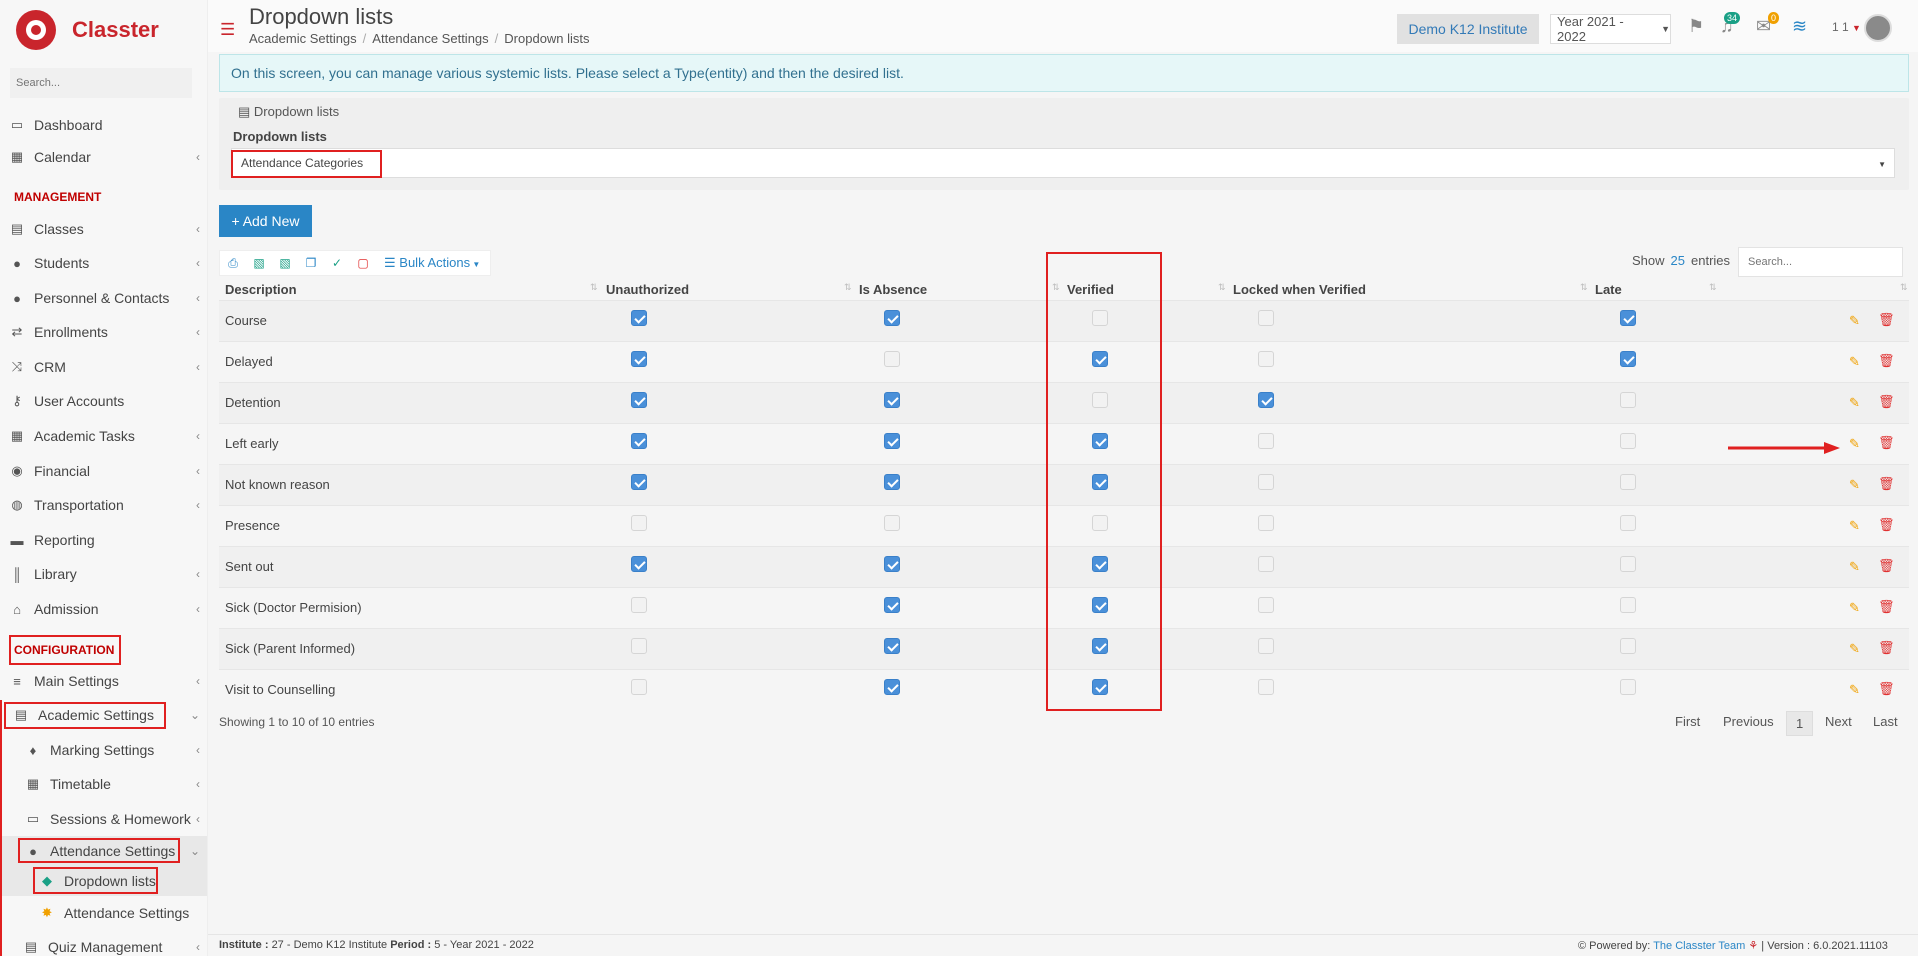 The height and width of the screenshot is (956, 1918). Describe the element at coordinates (1610, 29) in the screenshot. I see `year-select: Year 2021 - 2022 ▼` at that location.